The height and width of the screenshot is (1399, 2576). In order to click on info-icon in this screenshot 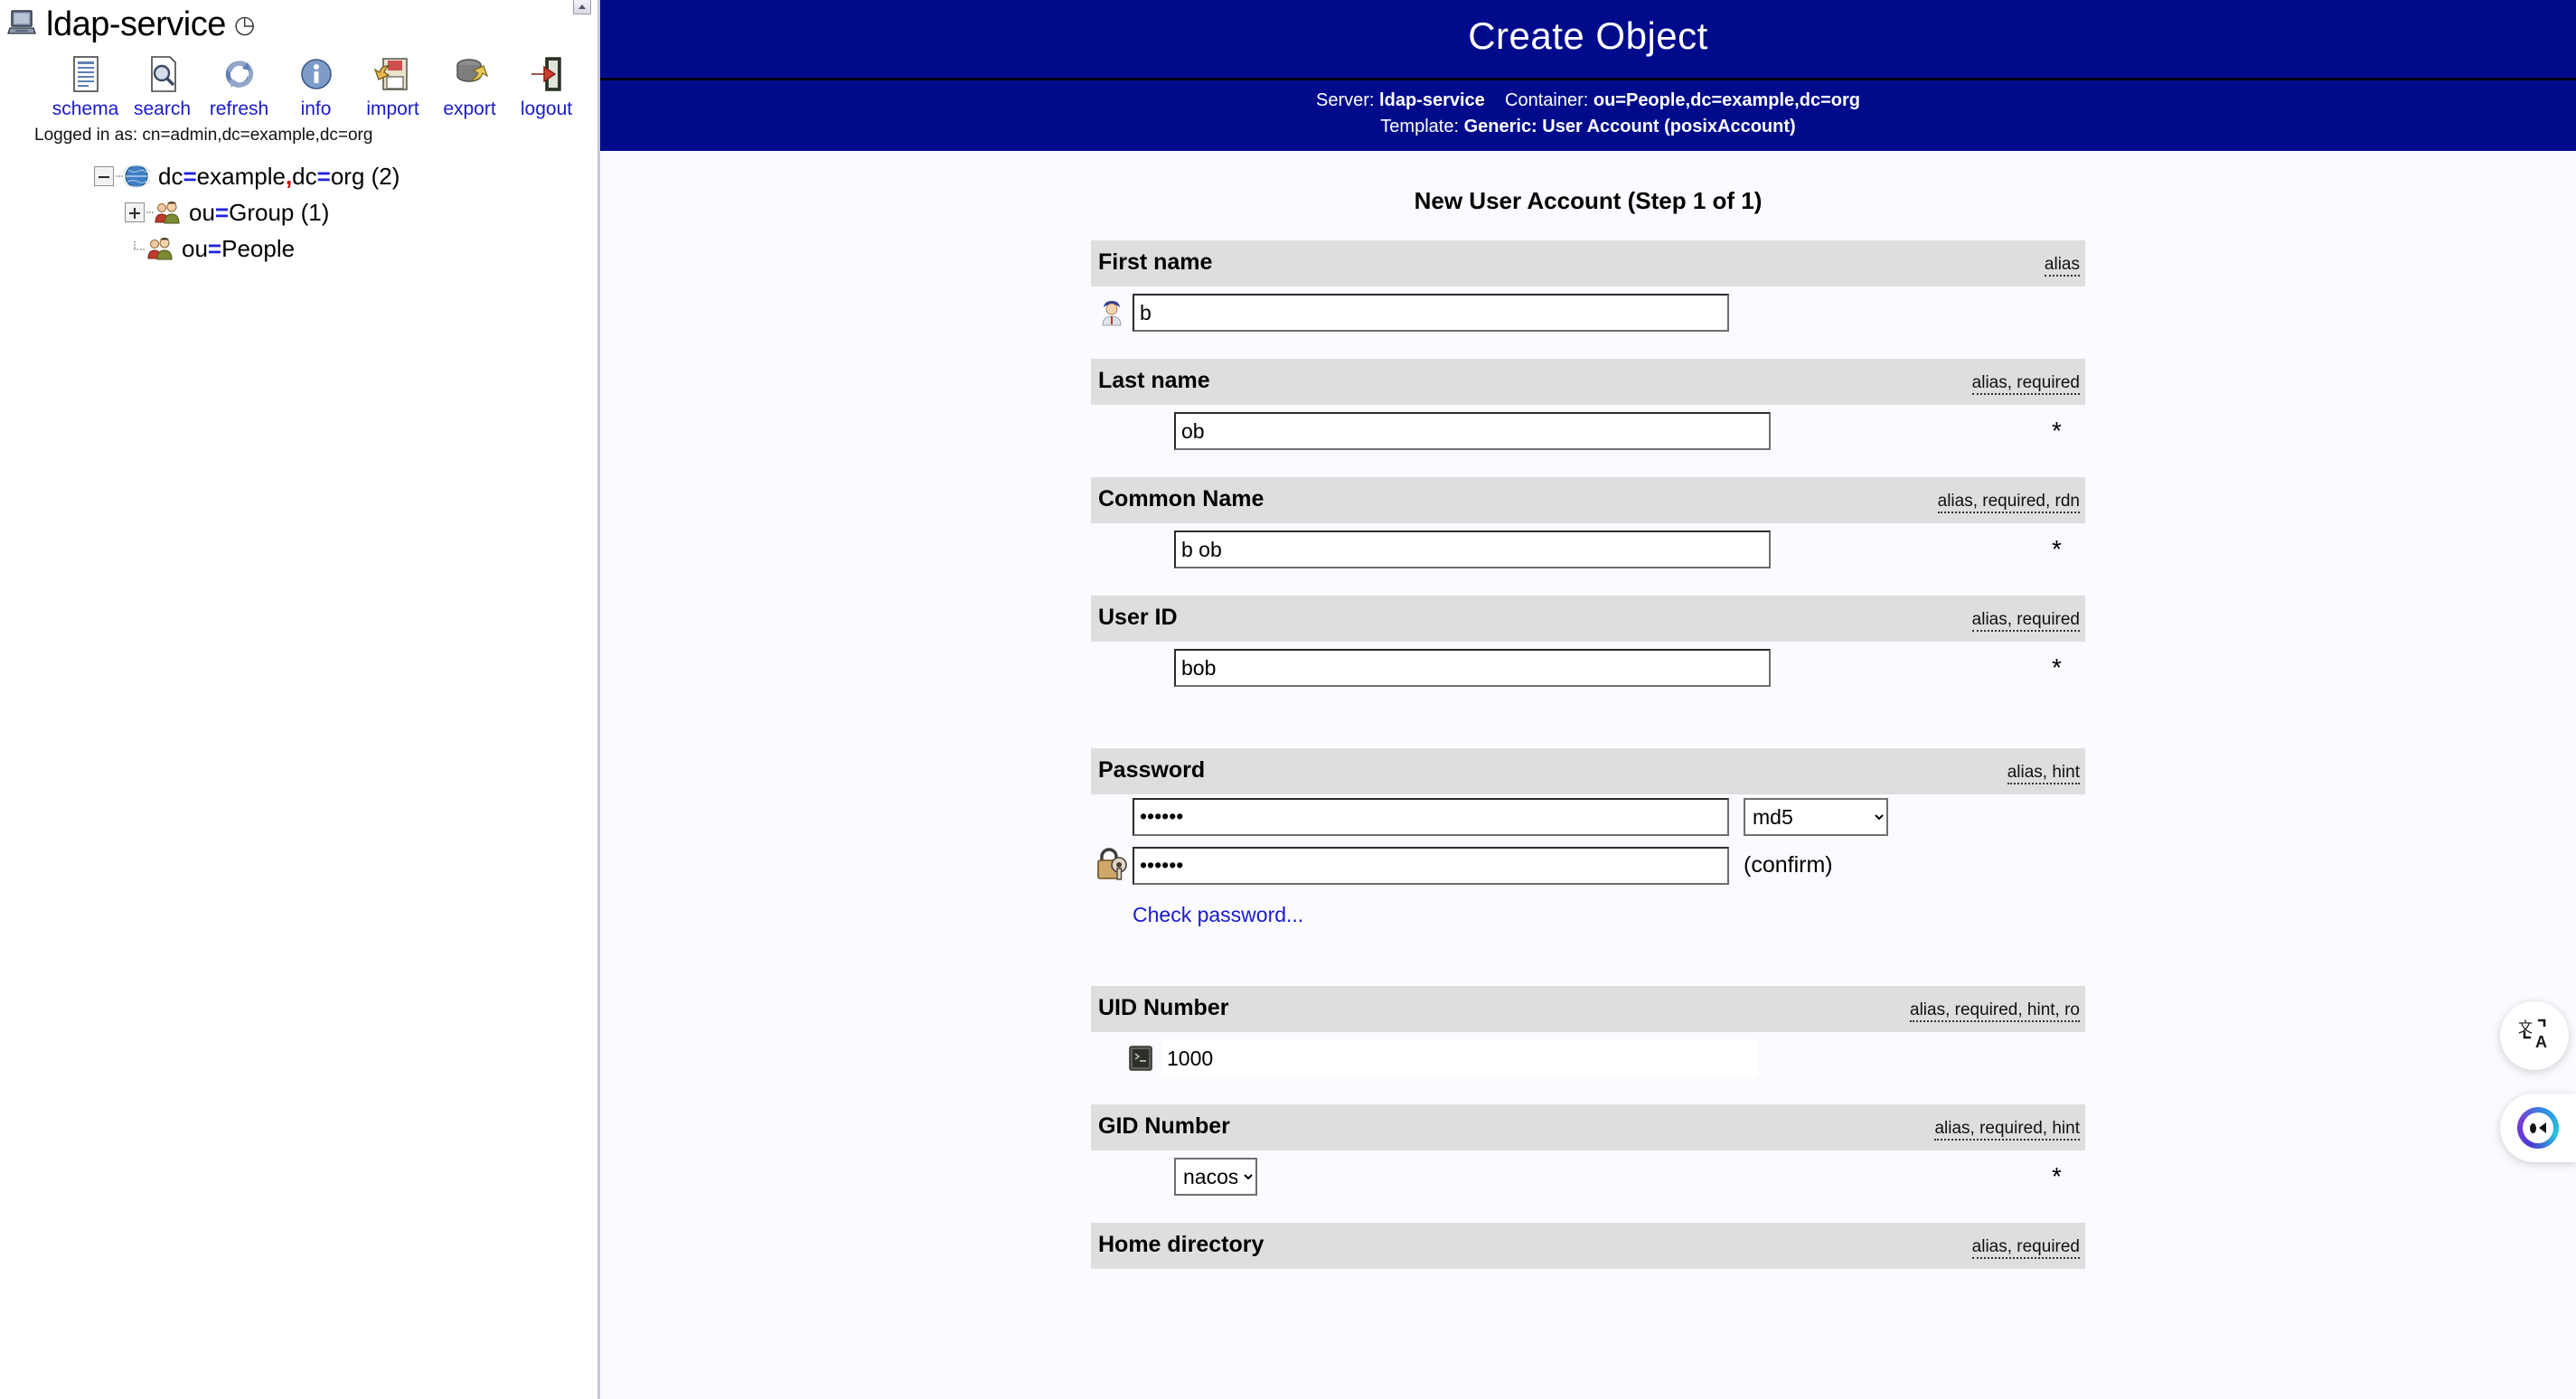, I will do `click(316, 74)`.